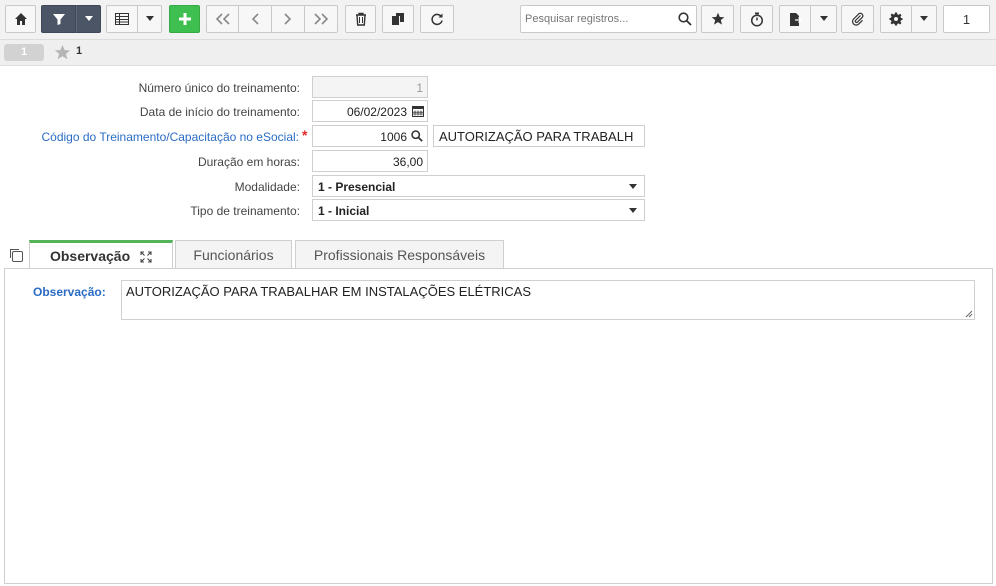  I want to click on tab-profissionais-responsaveis: Profissionais Responsáveis, so click(399, 254).